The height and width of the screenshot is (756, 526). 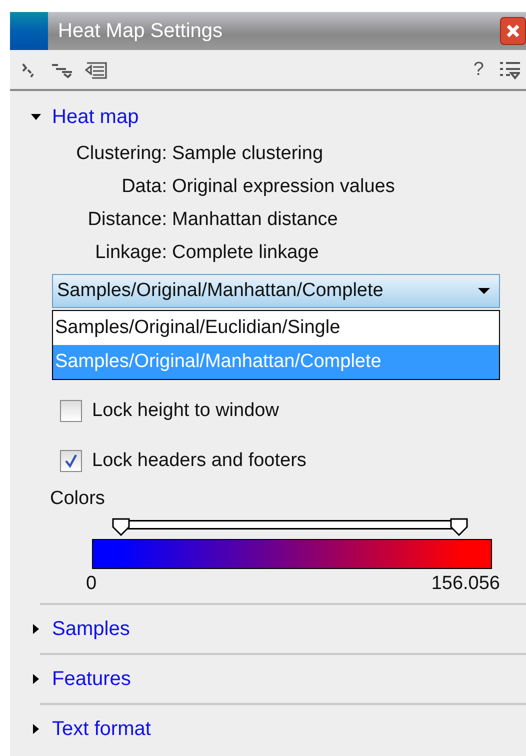 What do you see at coordinates (278, 729) in the screenshot?
I see `section-header: Text format` at bounding box center [278, 729].